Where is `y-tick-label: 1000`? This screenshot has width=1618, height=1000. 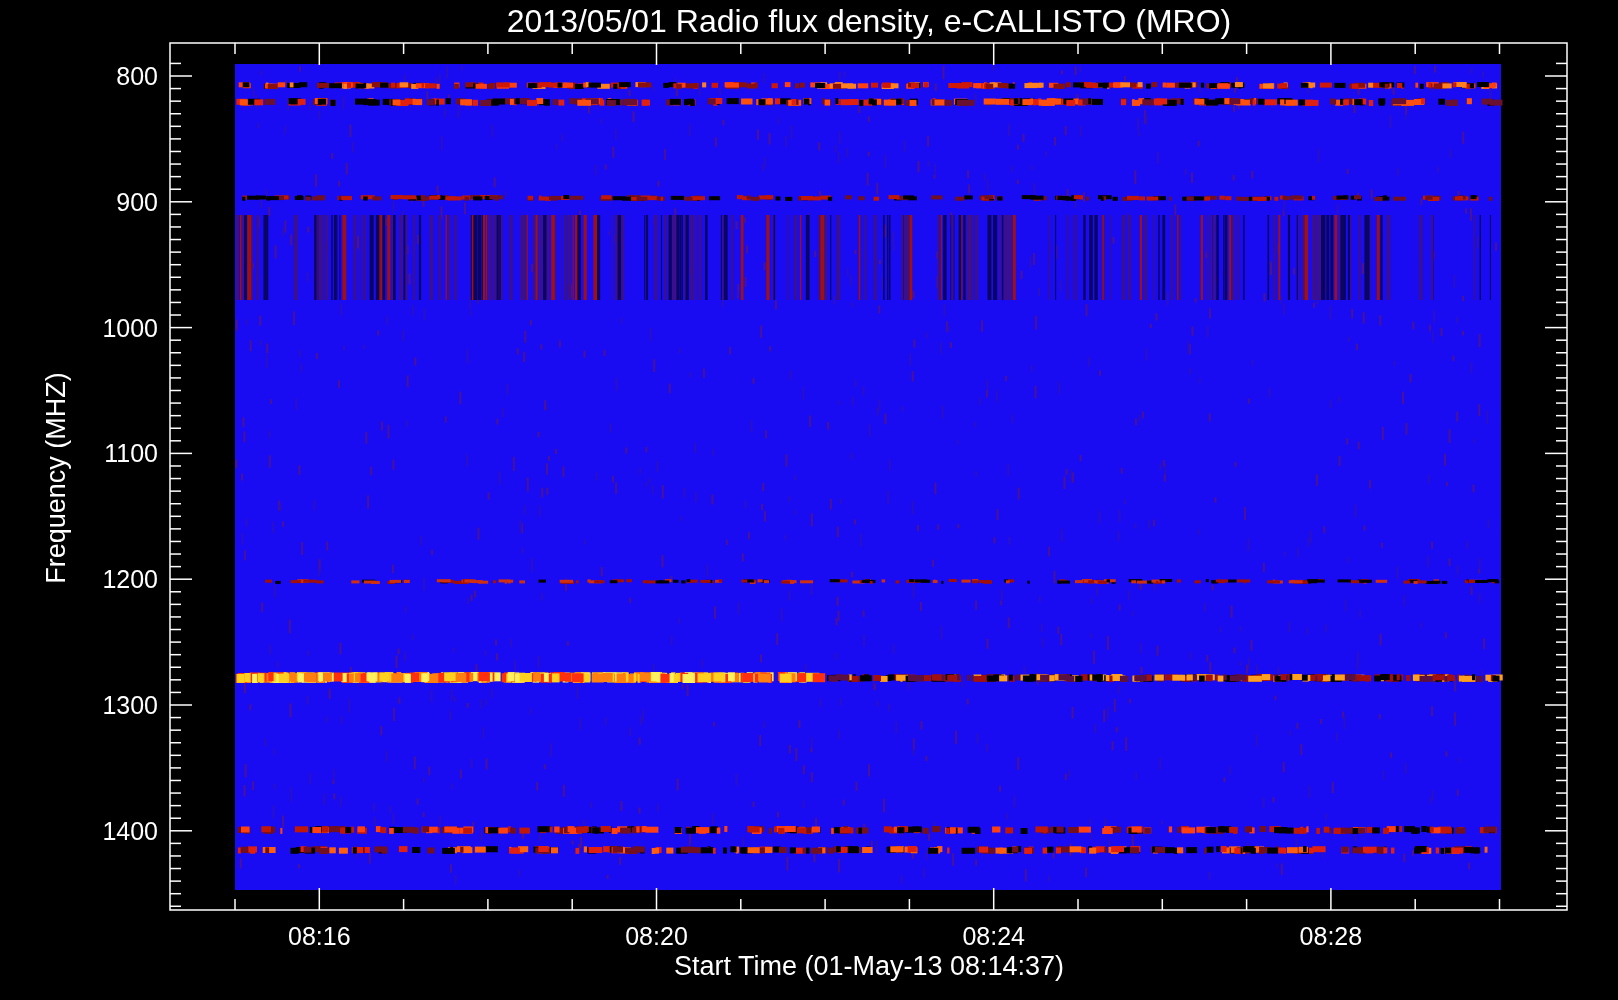 y-tick-label: 1000 is located at coordinates (130, 327).